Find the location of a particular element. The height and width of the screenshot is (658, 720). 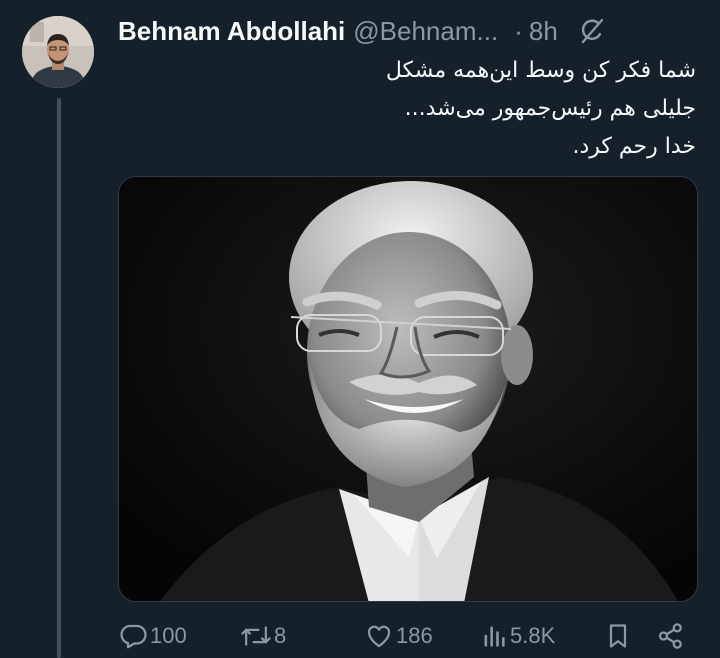

reply-count: 100 is located at coordinates (168, 635).